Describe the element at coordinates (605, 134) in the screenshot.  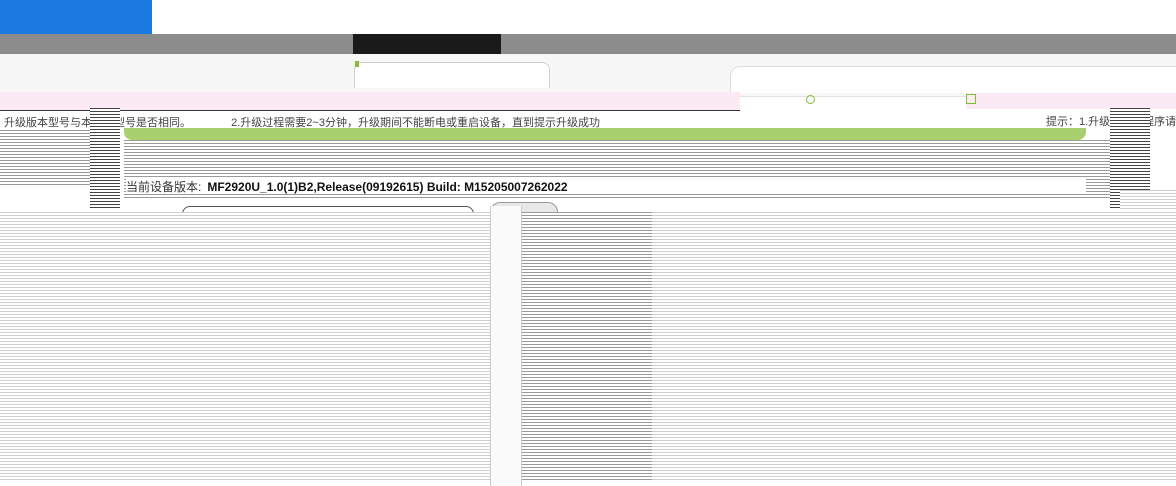
I see `progress-bar` at that location.